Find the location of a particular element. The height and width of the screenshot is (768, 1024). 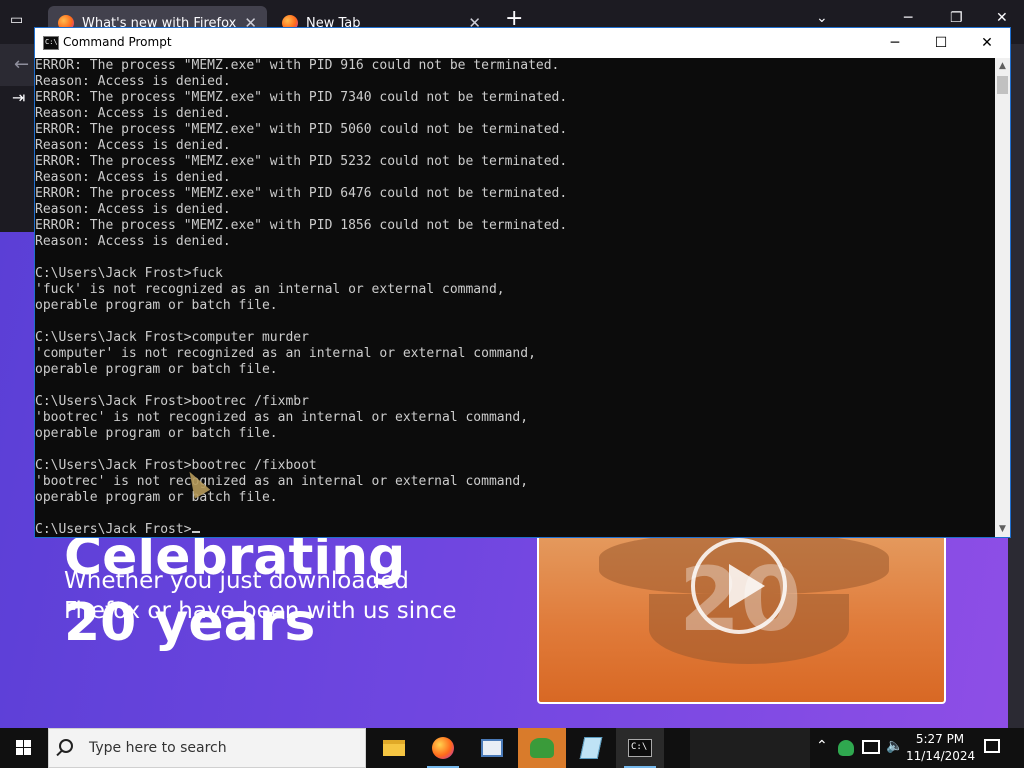

cmd-title-bar: C:\ Command Prompt ─ ☐ ✕ is located at coordinates (522, 43).